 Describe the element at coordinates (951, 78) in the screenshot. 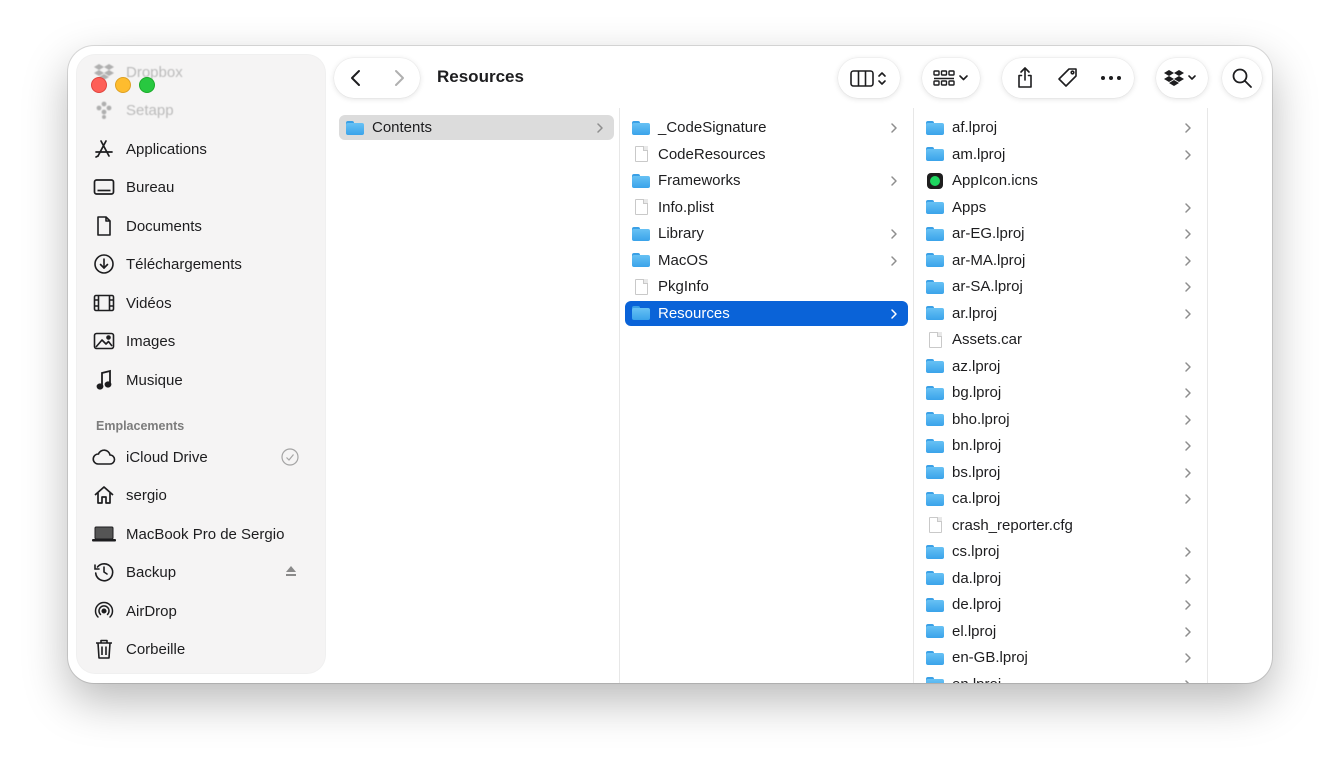

I see `group-button` at that location.